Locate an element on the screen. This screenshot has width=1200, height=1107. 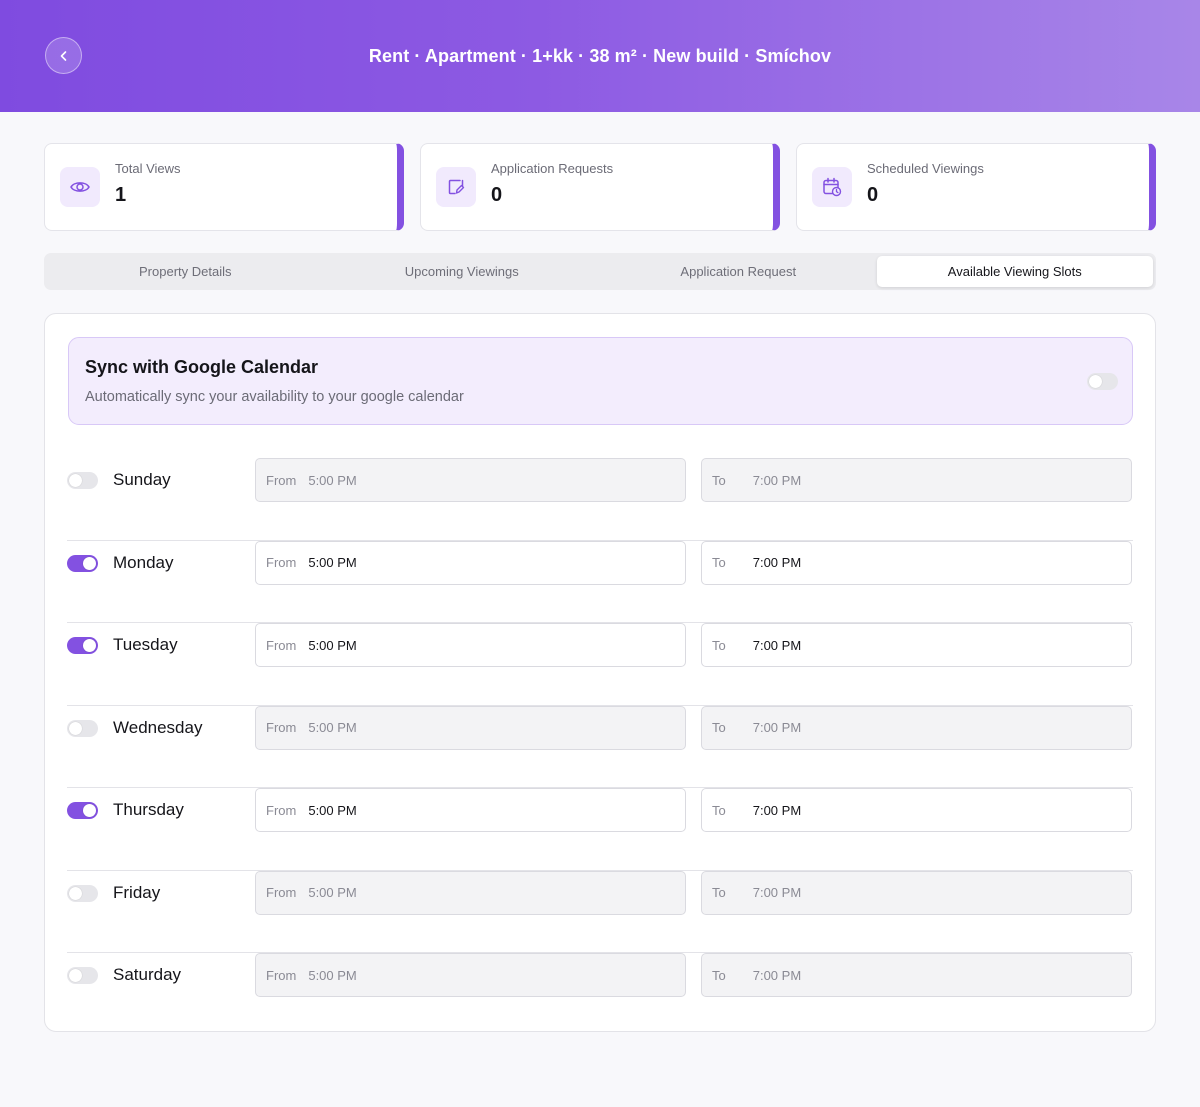
tab-application-request: Application Request is located at coordinates (738, 271).